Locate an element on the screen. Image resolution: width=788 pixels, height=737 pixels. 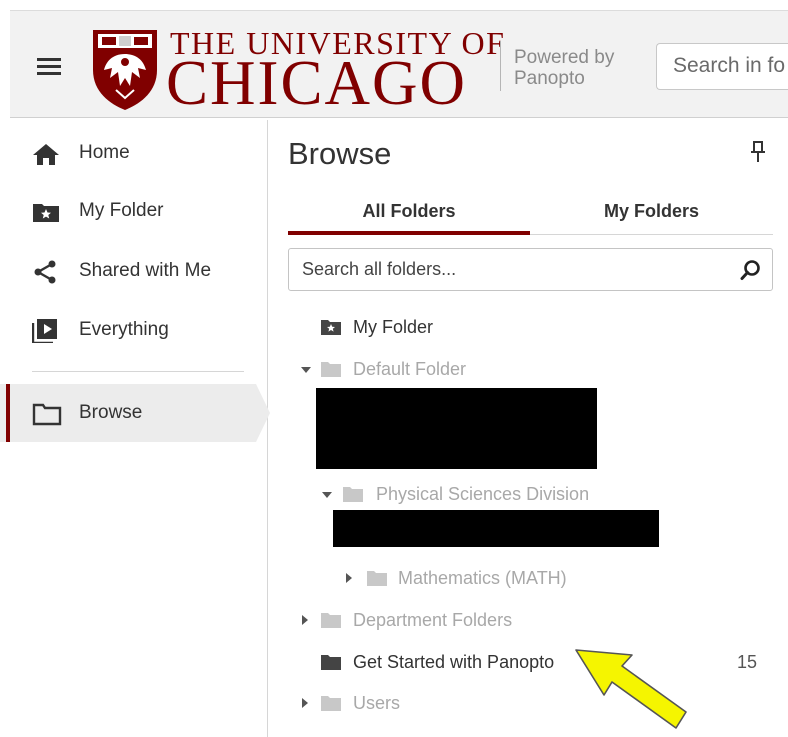
tree-item-default-folder: Default Folder is located at coordinates (400, 371).